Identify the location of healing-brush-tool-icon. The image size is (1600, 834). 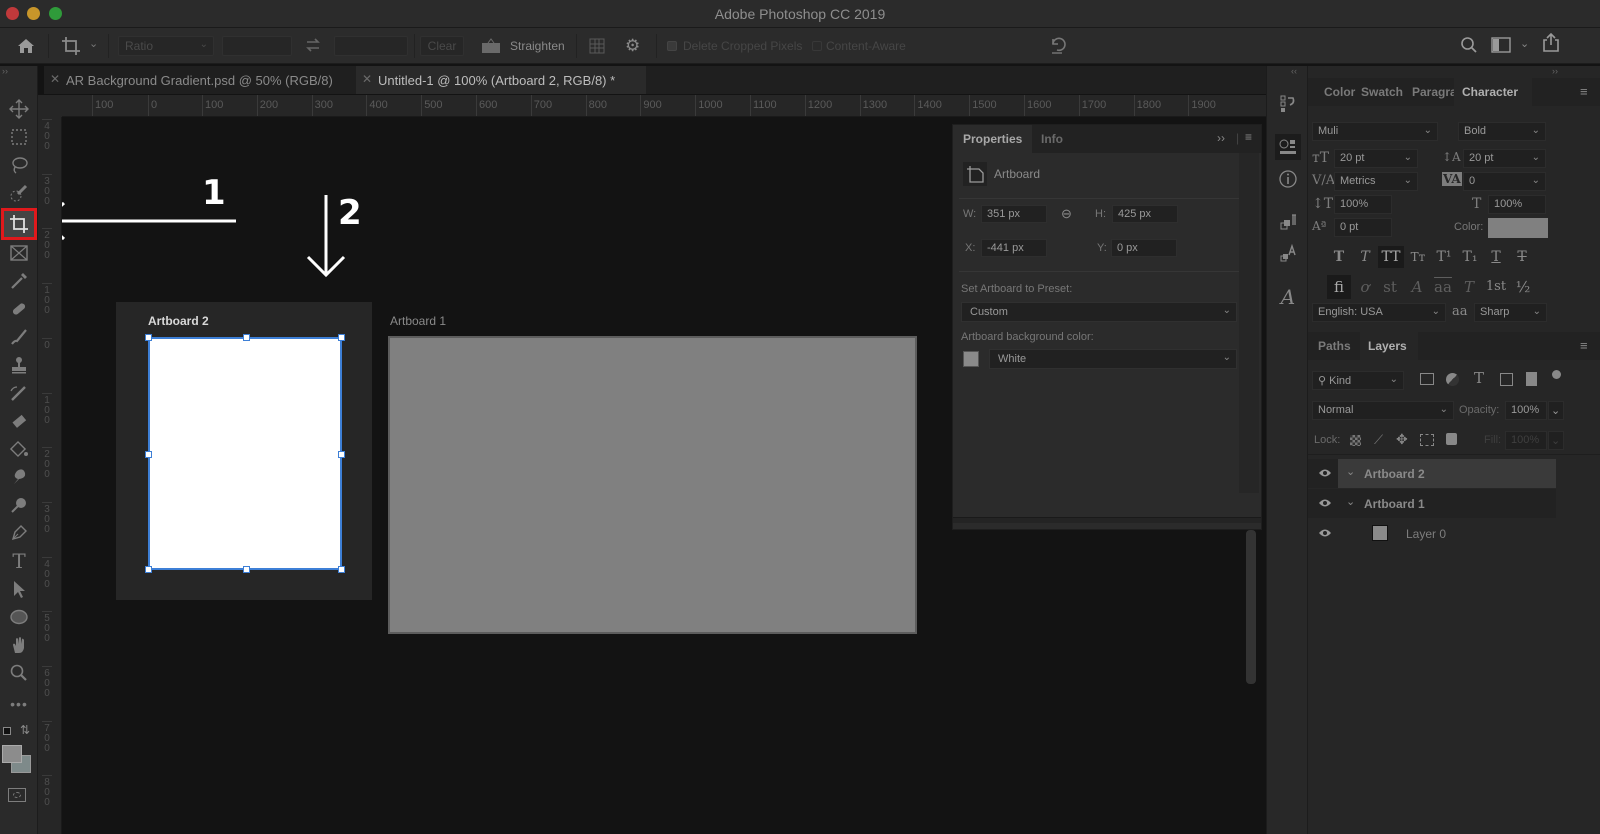
(19, 309).